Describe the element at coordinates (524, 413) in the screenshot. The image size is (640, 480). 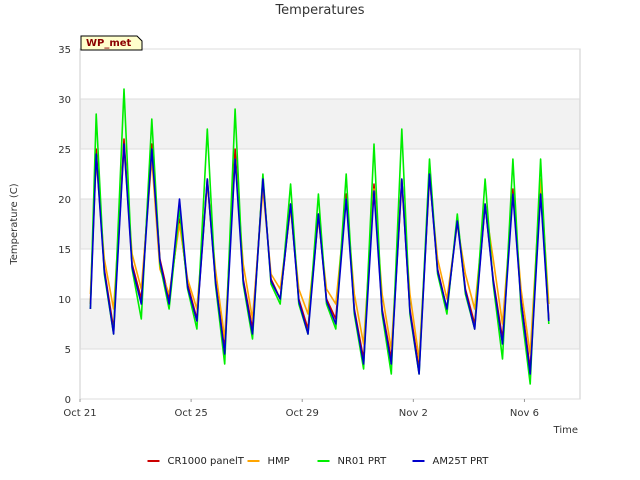
I see `x-tick-label: Nov 6` at that location.